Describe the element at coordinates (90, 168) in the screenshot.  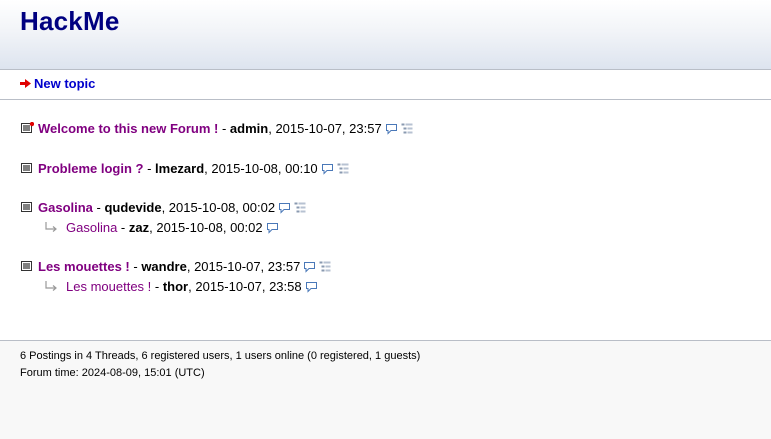
I see `thread-subject-link: Probleme login ?` at that location.